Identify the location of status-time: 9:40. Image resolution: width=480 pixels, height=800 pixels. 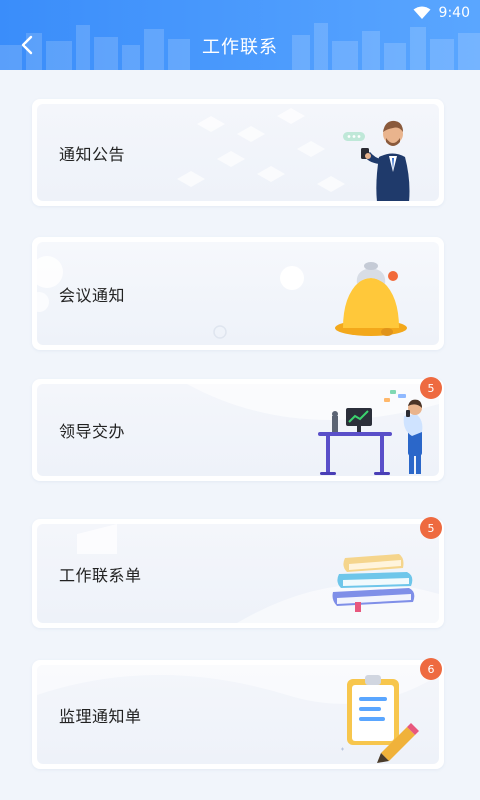
(454, 13).